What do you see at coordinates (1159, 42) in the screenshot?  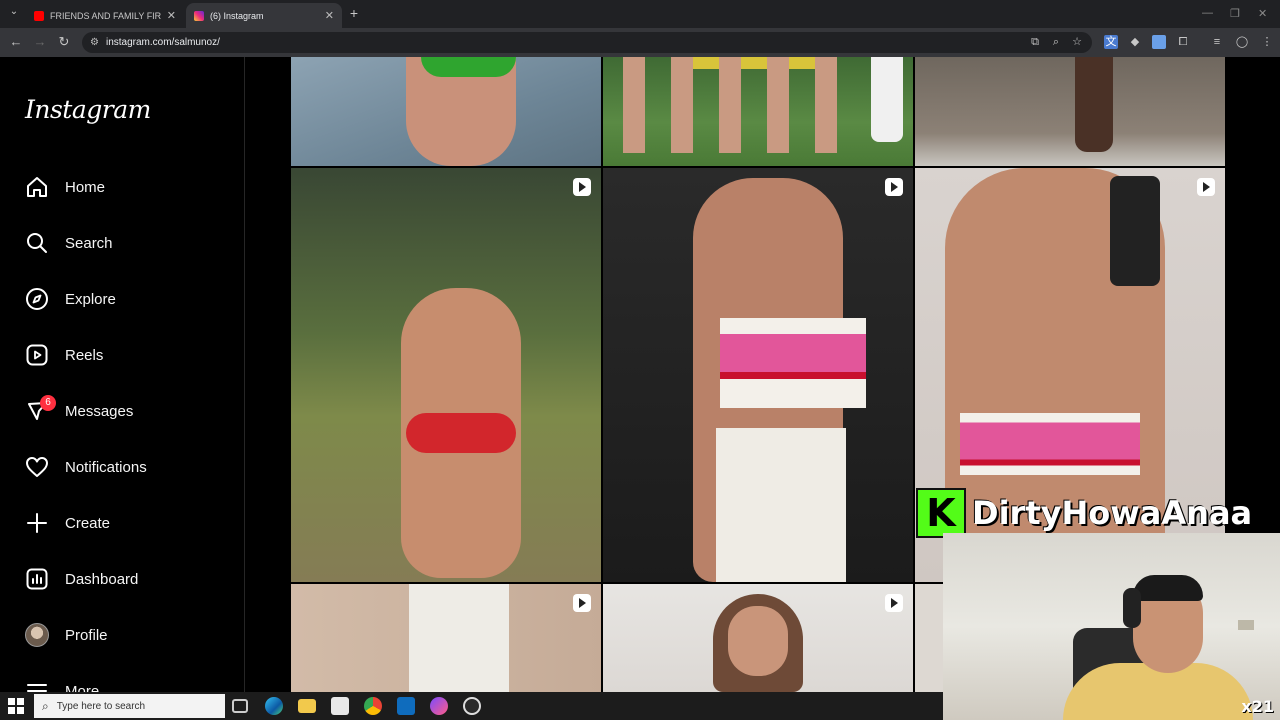 I see `extension-cloud-icon` at bounding box center [1159, 42].